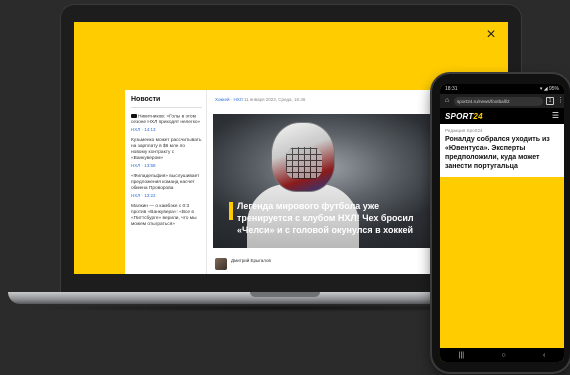 This screenshot has height=375, width=570. I want to click on article-rubric: Хоккей · НХЛ, so click(229, 99).